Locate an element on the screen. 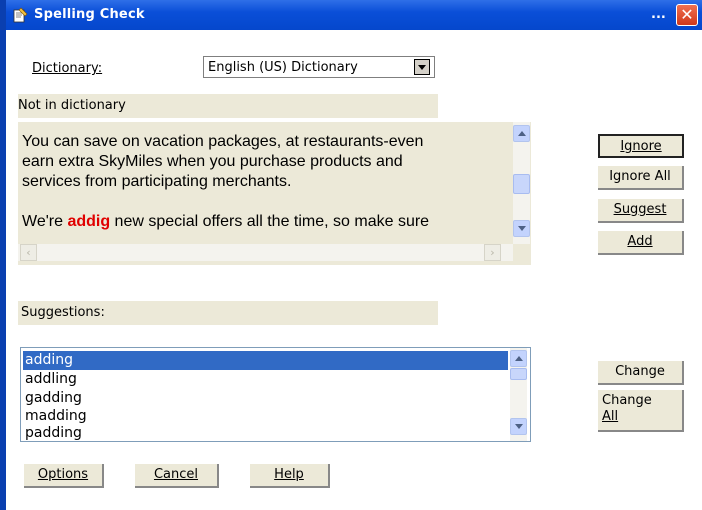 The height and width of the screenshot is (510, 702). options-button-label: Options is located at coordinates (63, 474).